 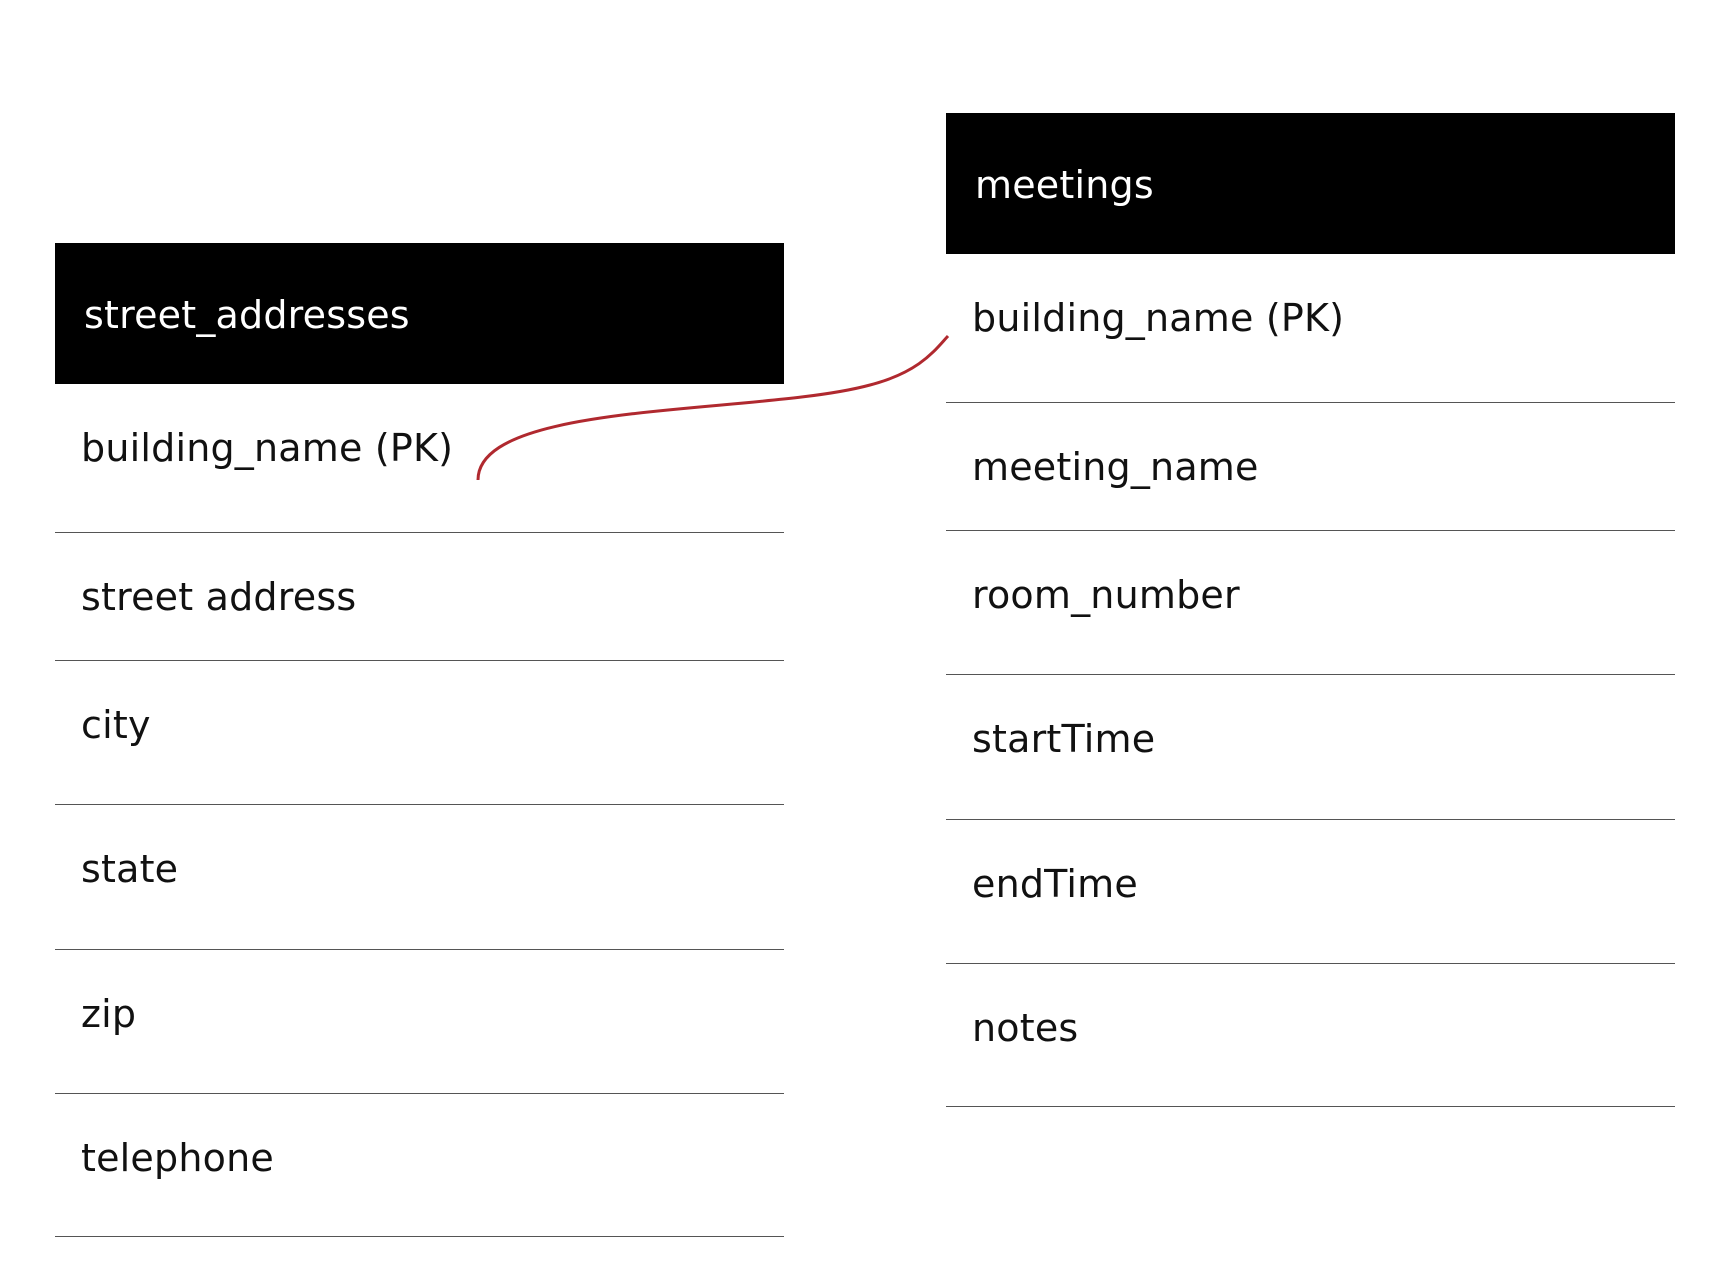 I want to click on field-name: room_number, so click(x=1106, y=595).